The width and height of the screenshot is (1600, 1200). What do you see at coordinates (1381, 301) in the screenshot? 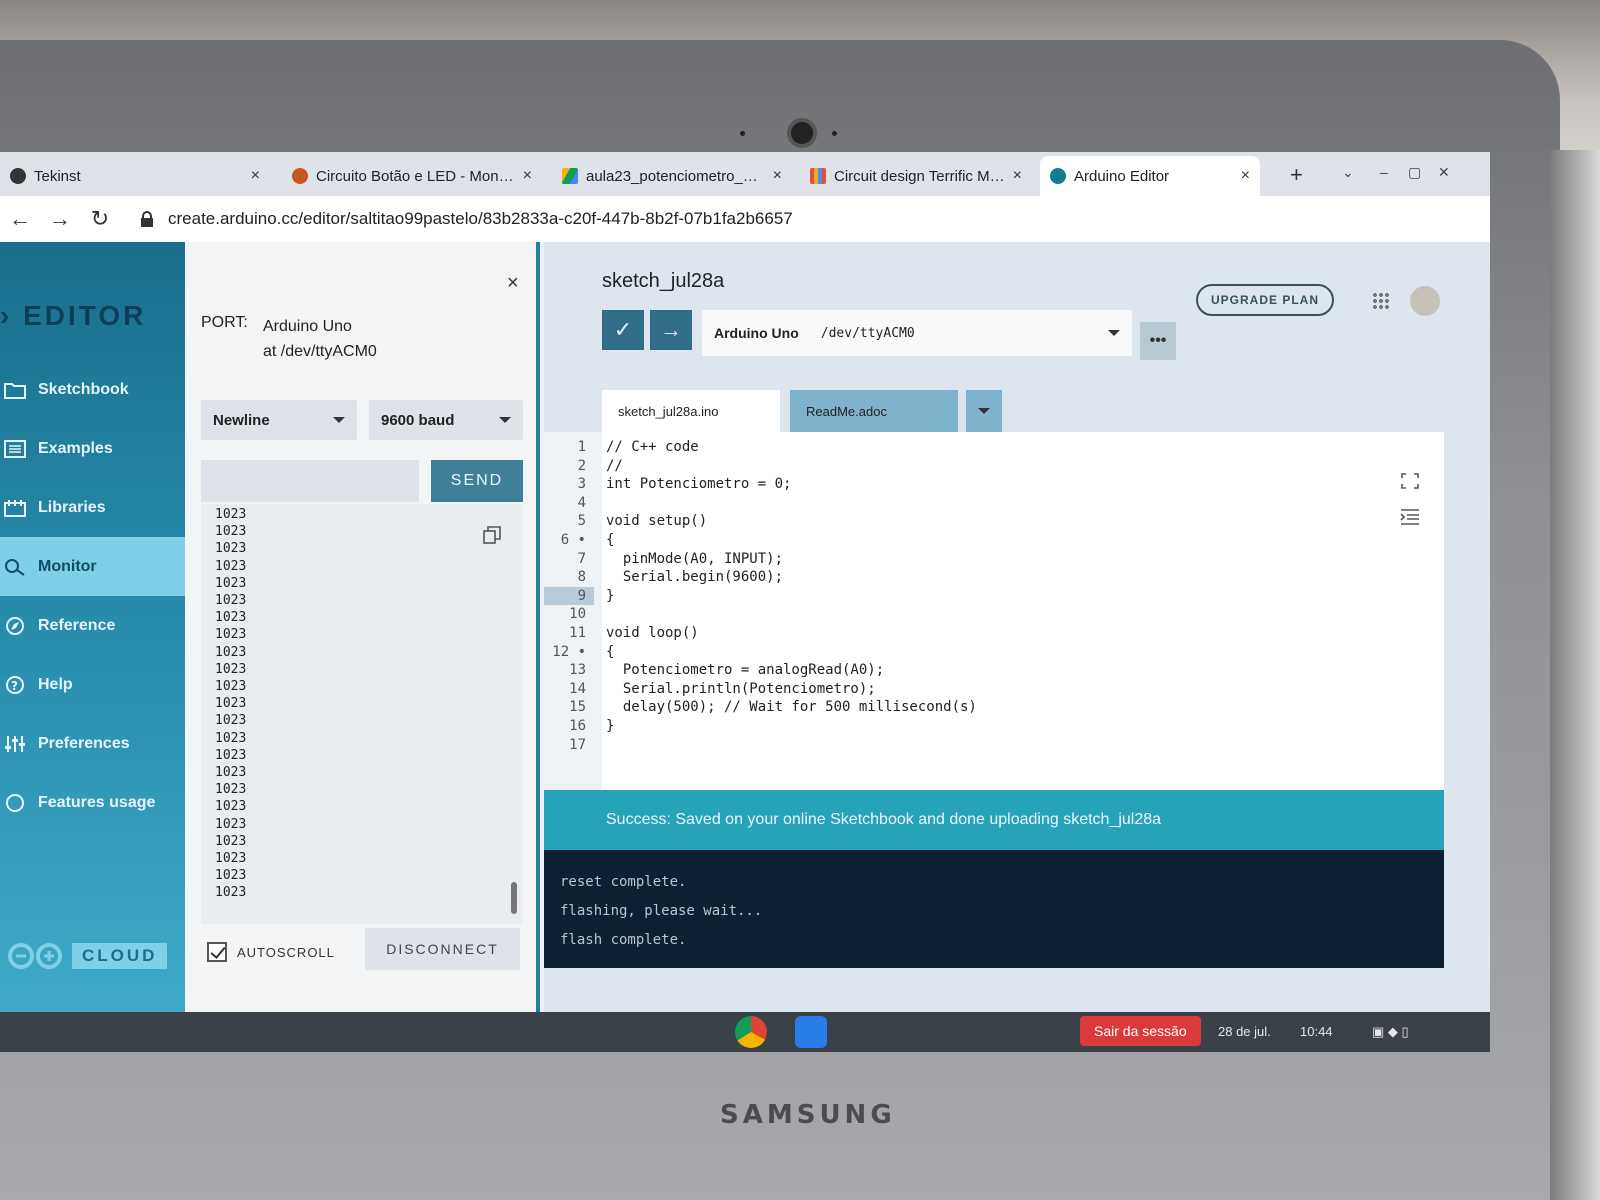
I see `apps-grid-icon` at bounding box center [1381, 301].